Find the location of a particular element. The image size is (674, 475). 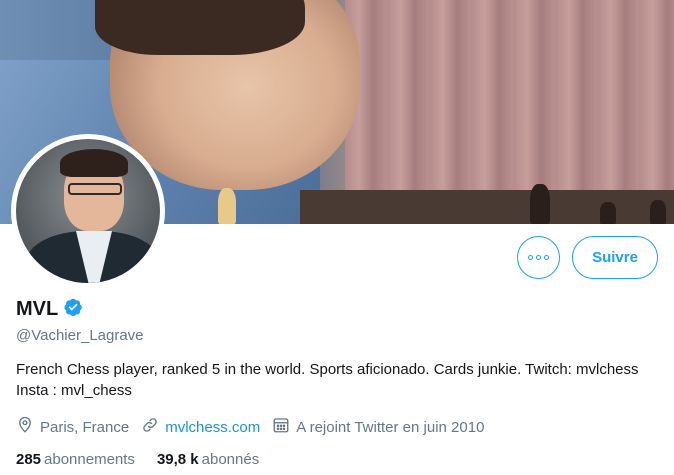

joined-item: A rejoint Twitter en juin 2010 is located at coordinates (378, 427).